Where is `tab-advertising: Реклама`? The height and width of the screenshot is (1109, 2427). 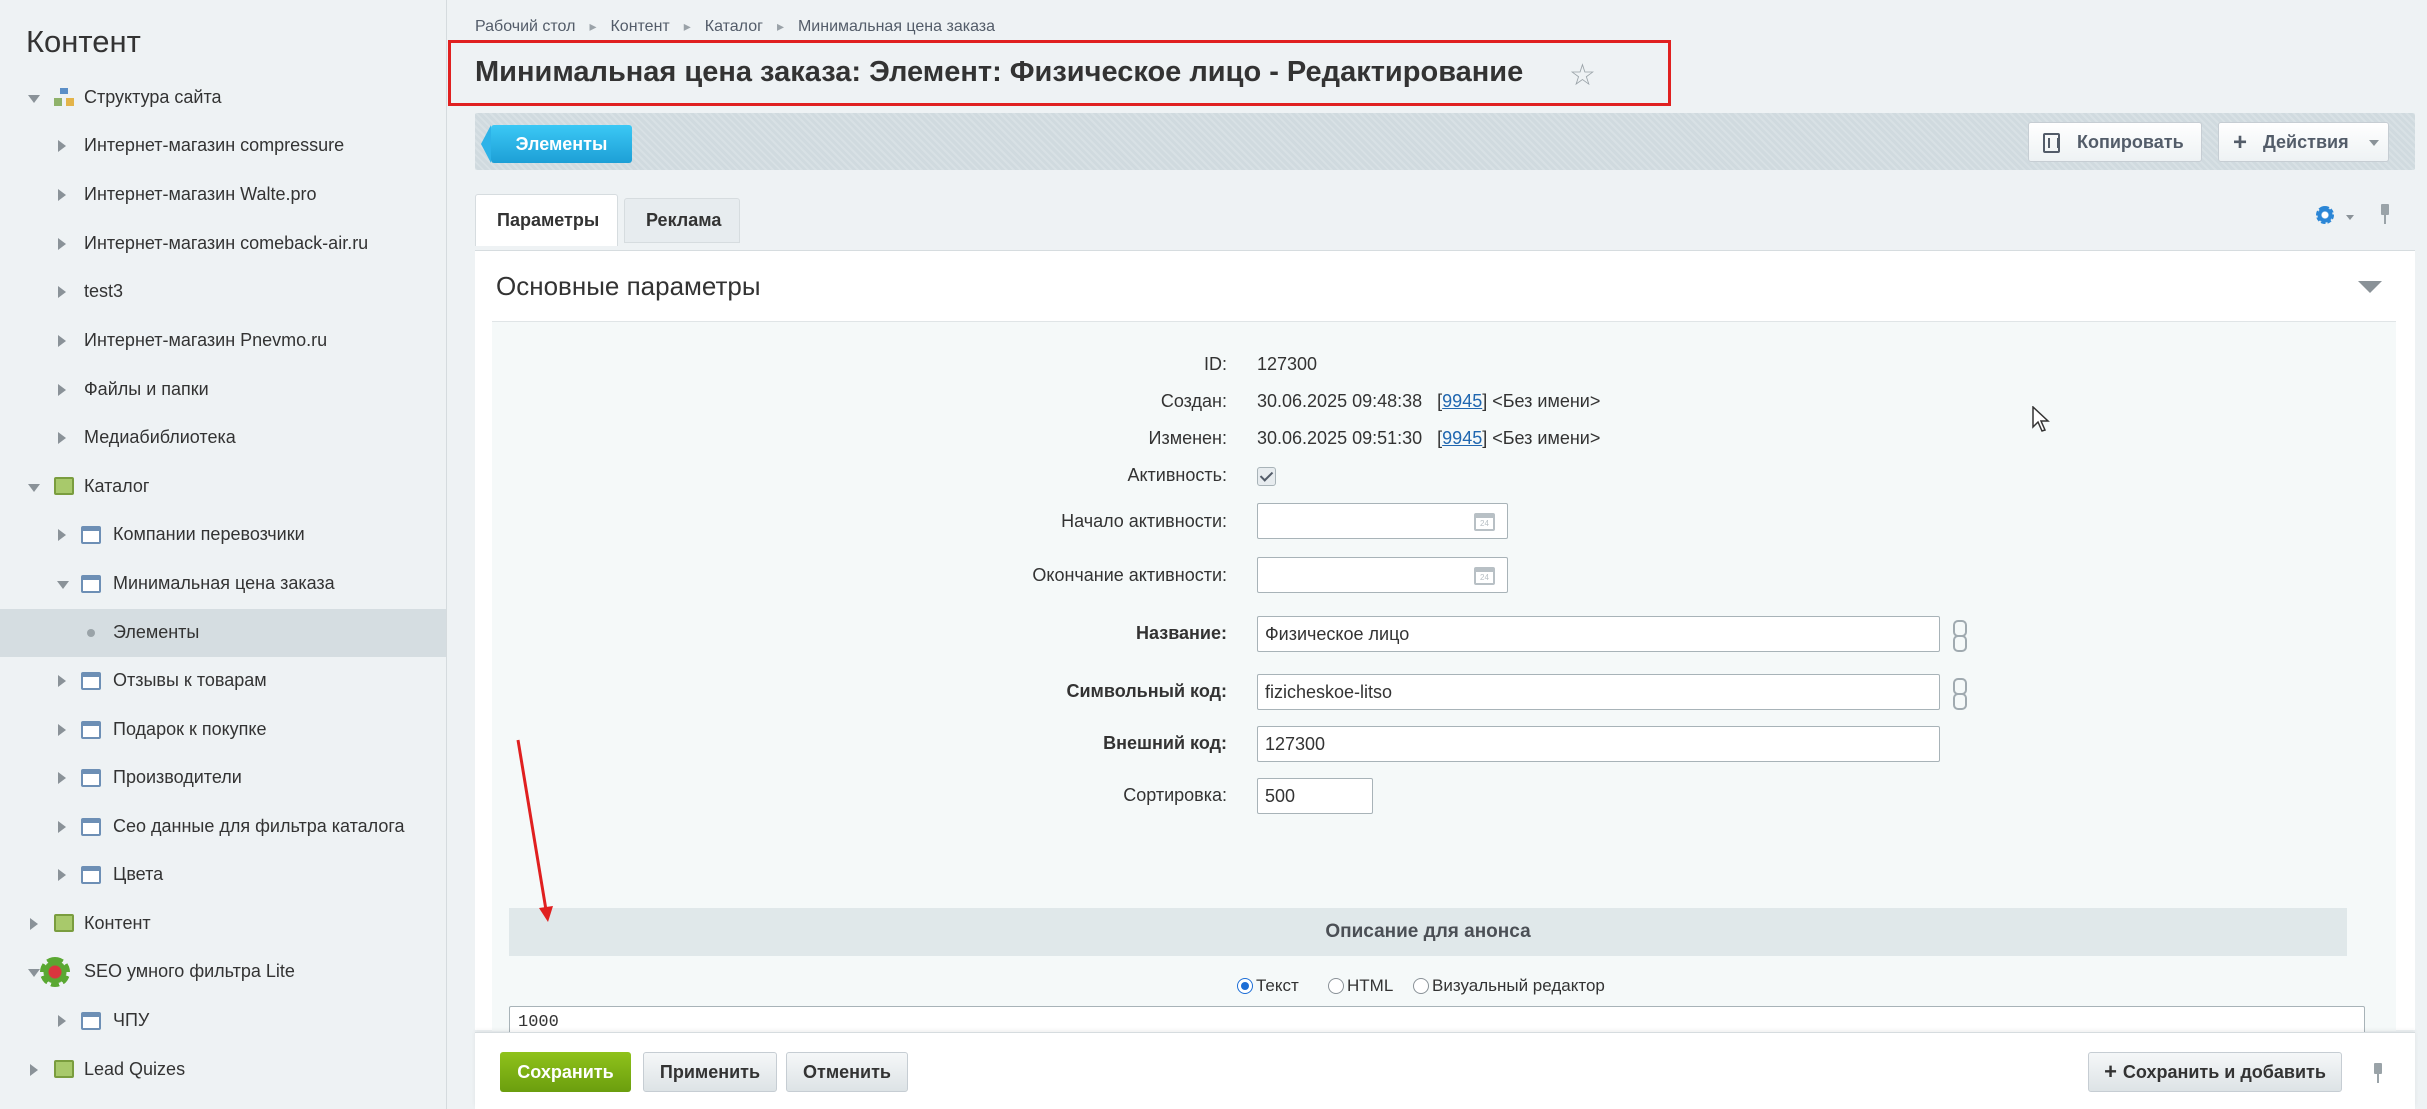
tab-advertising: Реклама is located at coordinates (682, 220).